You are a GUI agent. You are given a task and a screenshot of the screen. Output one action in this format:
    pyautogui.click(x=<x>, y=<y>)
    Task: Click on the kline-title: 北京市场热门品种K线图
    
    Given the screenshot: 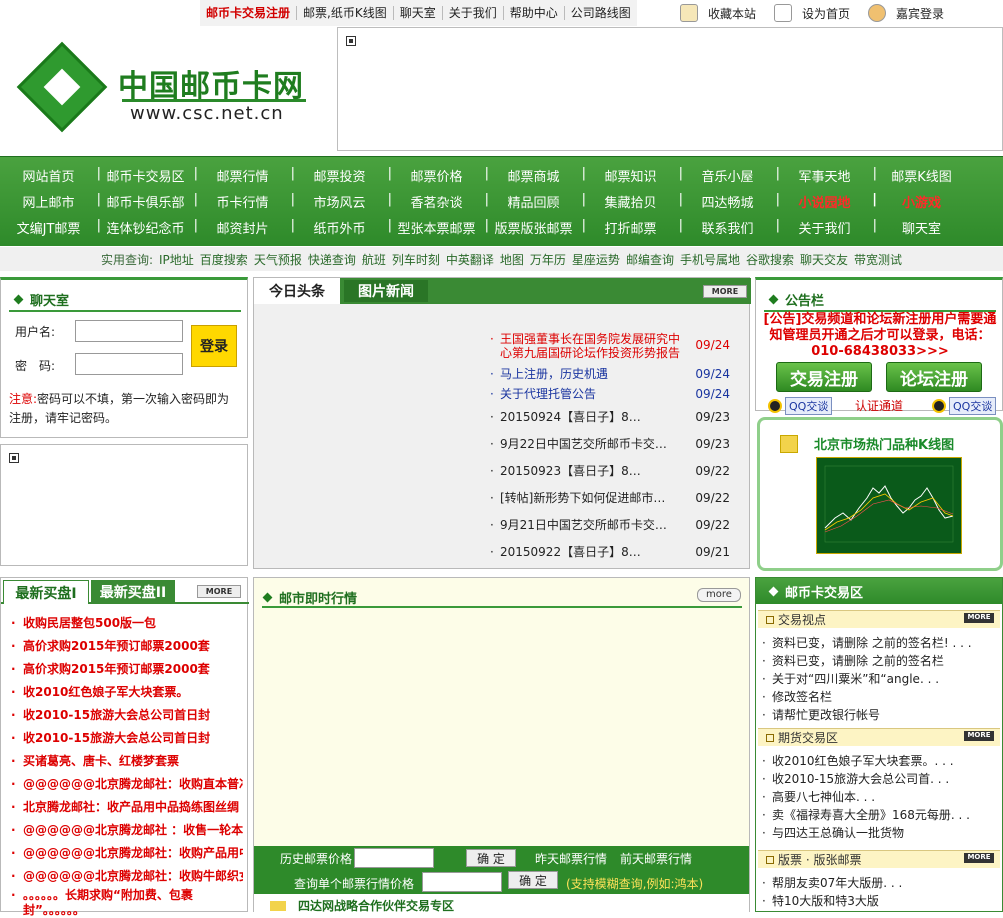 What is the action you would take?
    pyautogui.click(x=867, y=443)
    